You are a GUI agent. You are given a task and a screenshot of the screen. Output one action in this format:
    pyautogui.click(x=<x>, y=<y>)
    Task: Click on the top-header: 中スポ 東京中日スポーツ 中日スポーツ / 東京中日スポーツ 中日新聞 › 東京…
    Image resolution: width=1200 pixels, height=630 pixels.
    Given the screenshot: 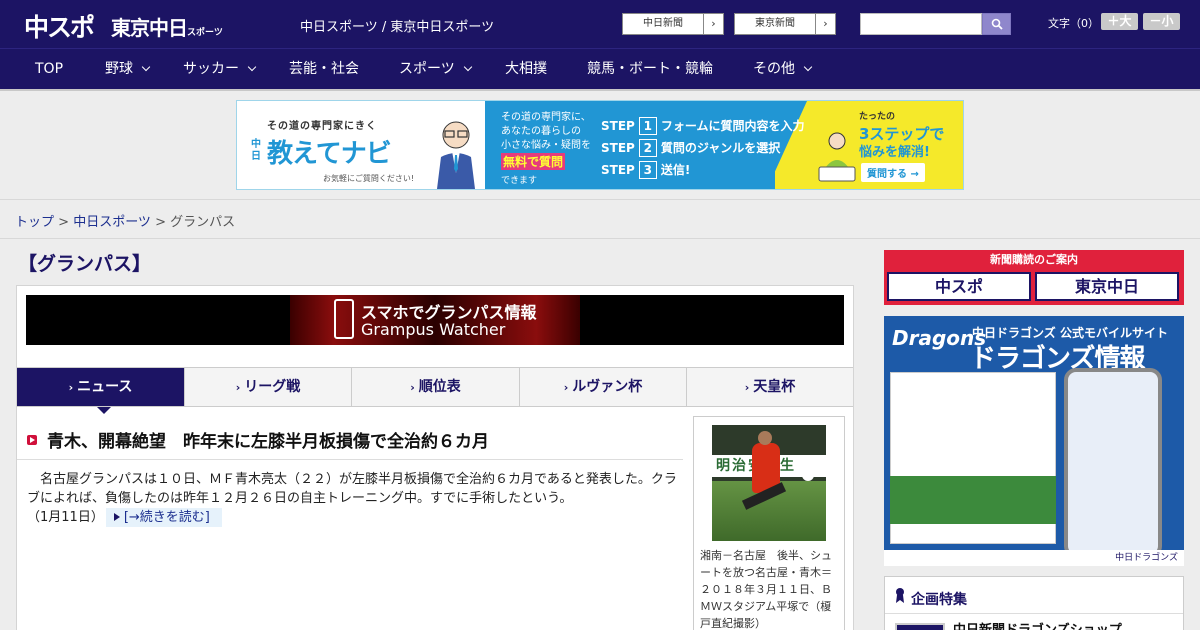 What is the action you would take?
    pyautogui.click(x=600, y=24)
    